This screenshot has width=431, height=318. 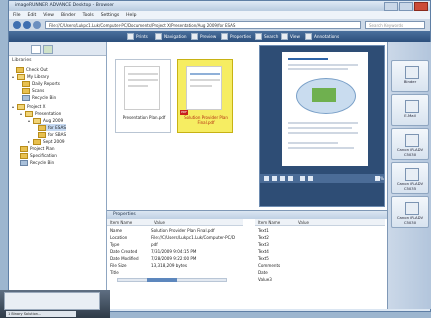 I want to click on property-row-2: Date, so click(x=320, y=272).